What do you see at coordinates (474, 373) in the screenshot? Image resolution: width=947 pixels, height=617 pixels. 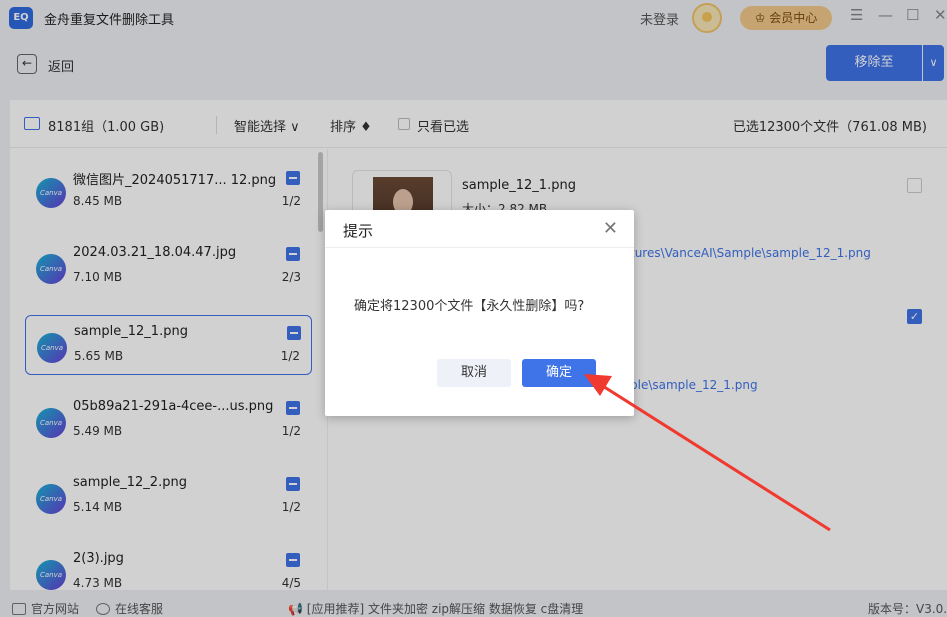 I see `cancel-button: 取消` at bounding box center [474, 373].